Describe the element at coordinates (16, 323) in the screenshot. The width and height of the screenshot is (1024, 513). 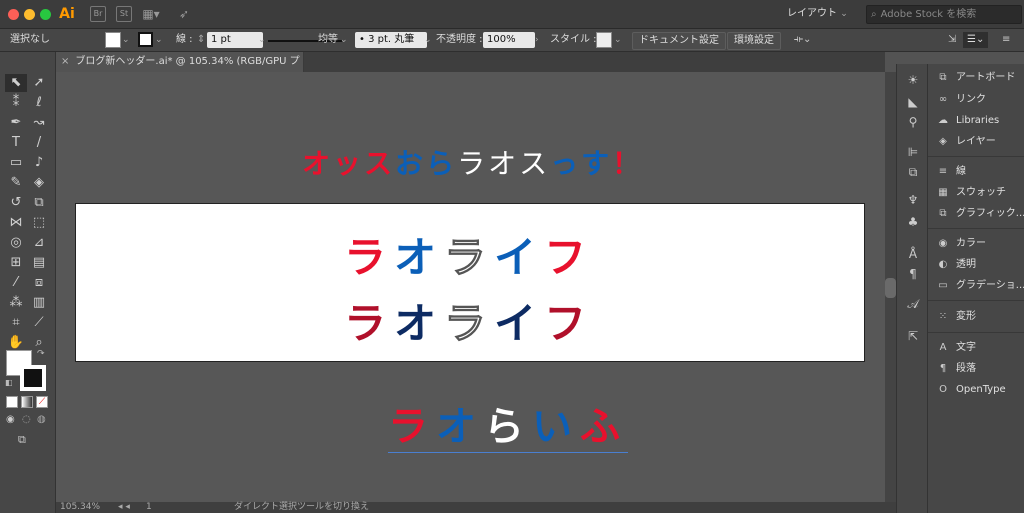
I see `artboard-tool-icon: ⌗` at that location.